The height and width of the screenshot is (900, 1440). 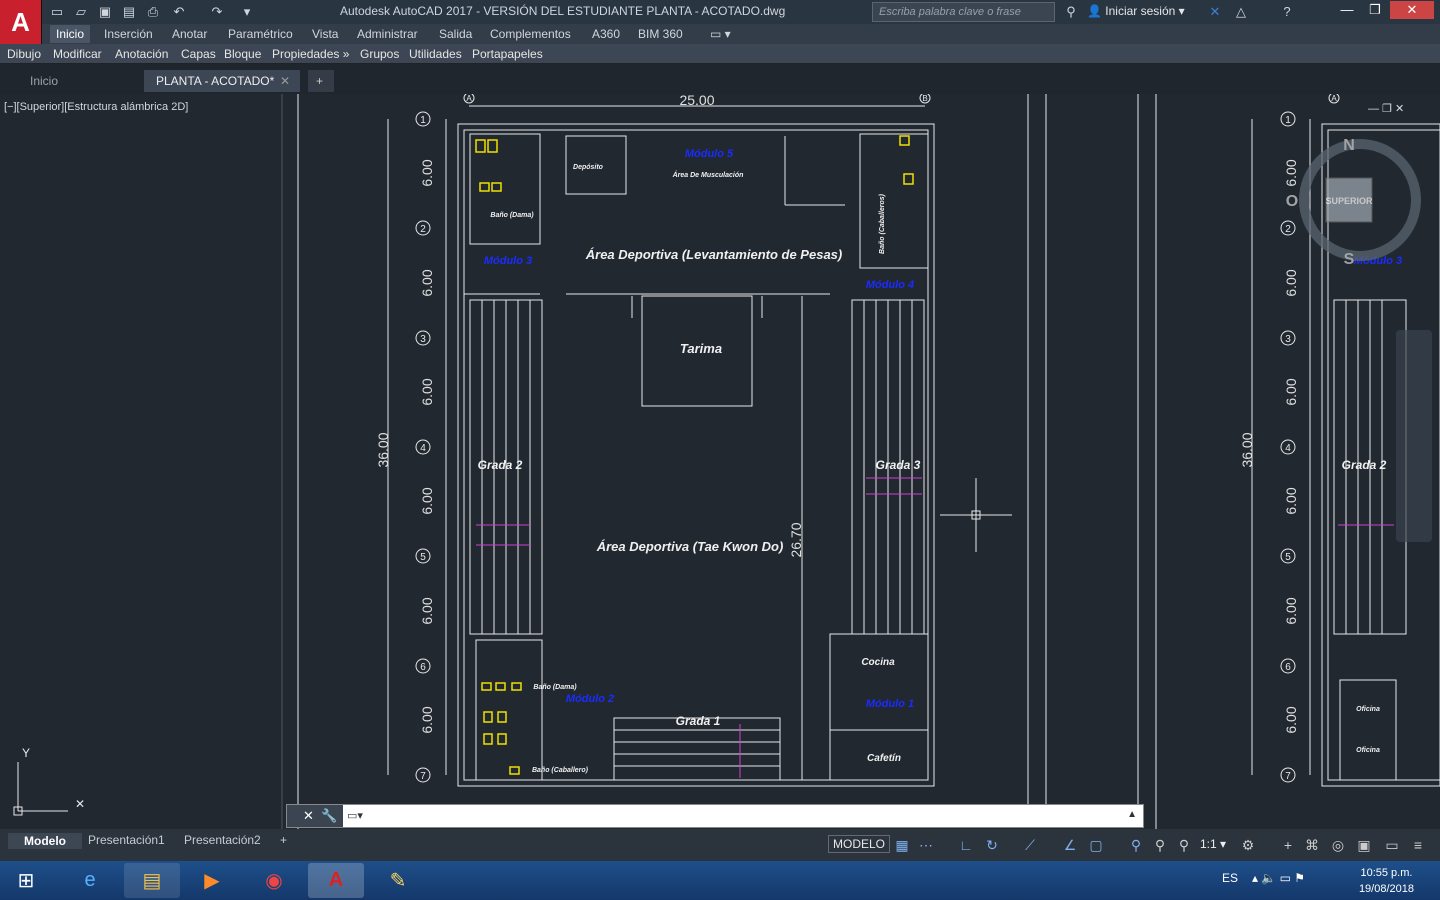 I want to click on label-oficina-1: Oficina, so click(x=1368, y=709).